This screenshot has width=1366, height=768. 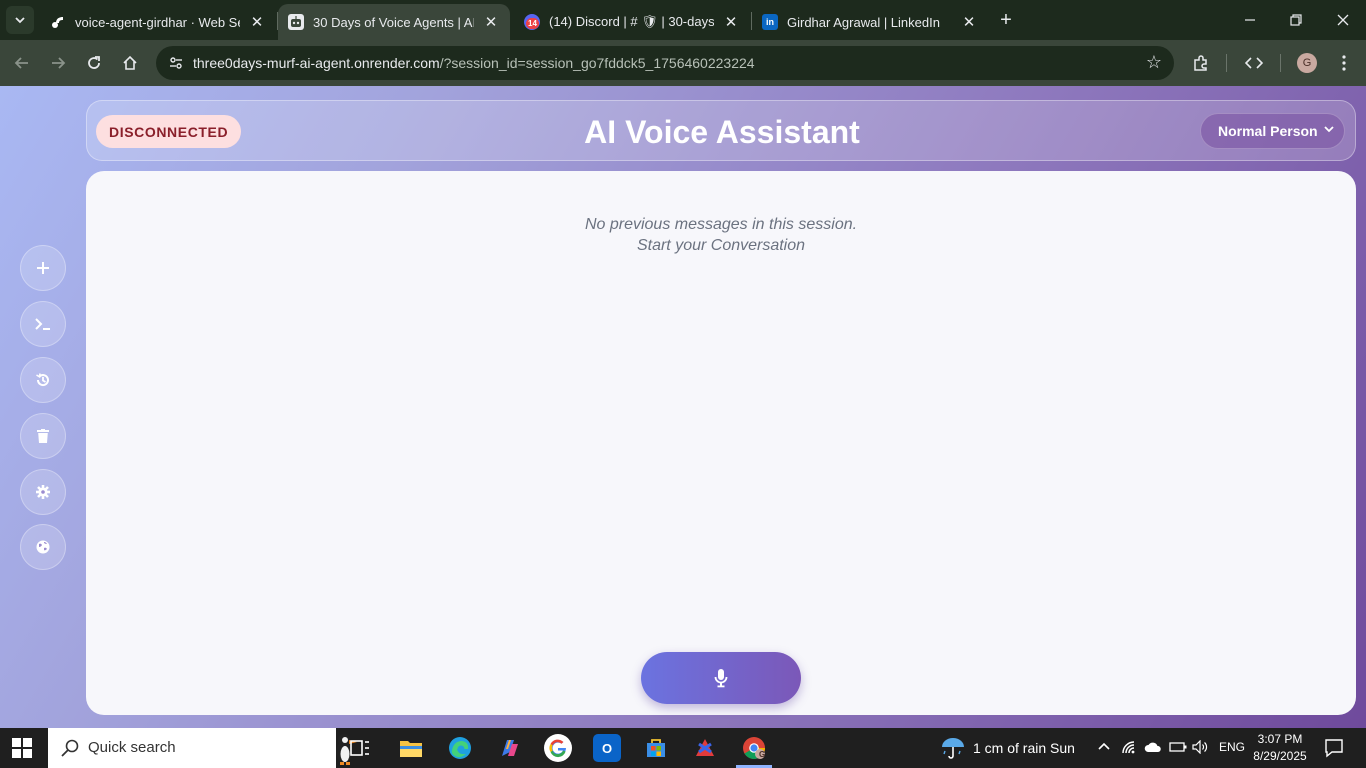 I want to click on tab-title: 30 Days of Voice Agents | AI Vo, so click(x=393, y=22).